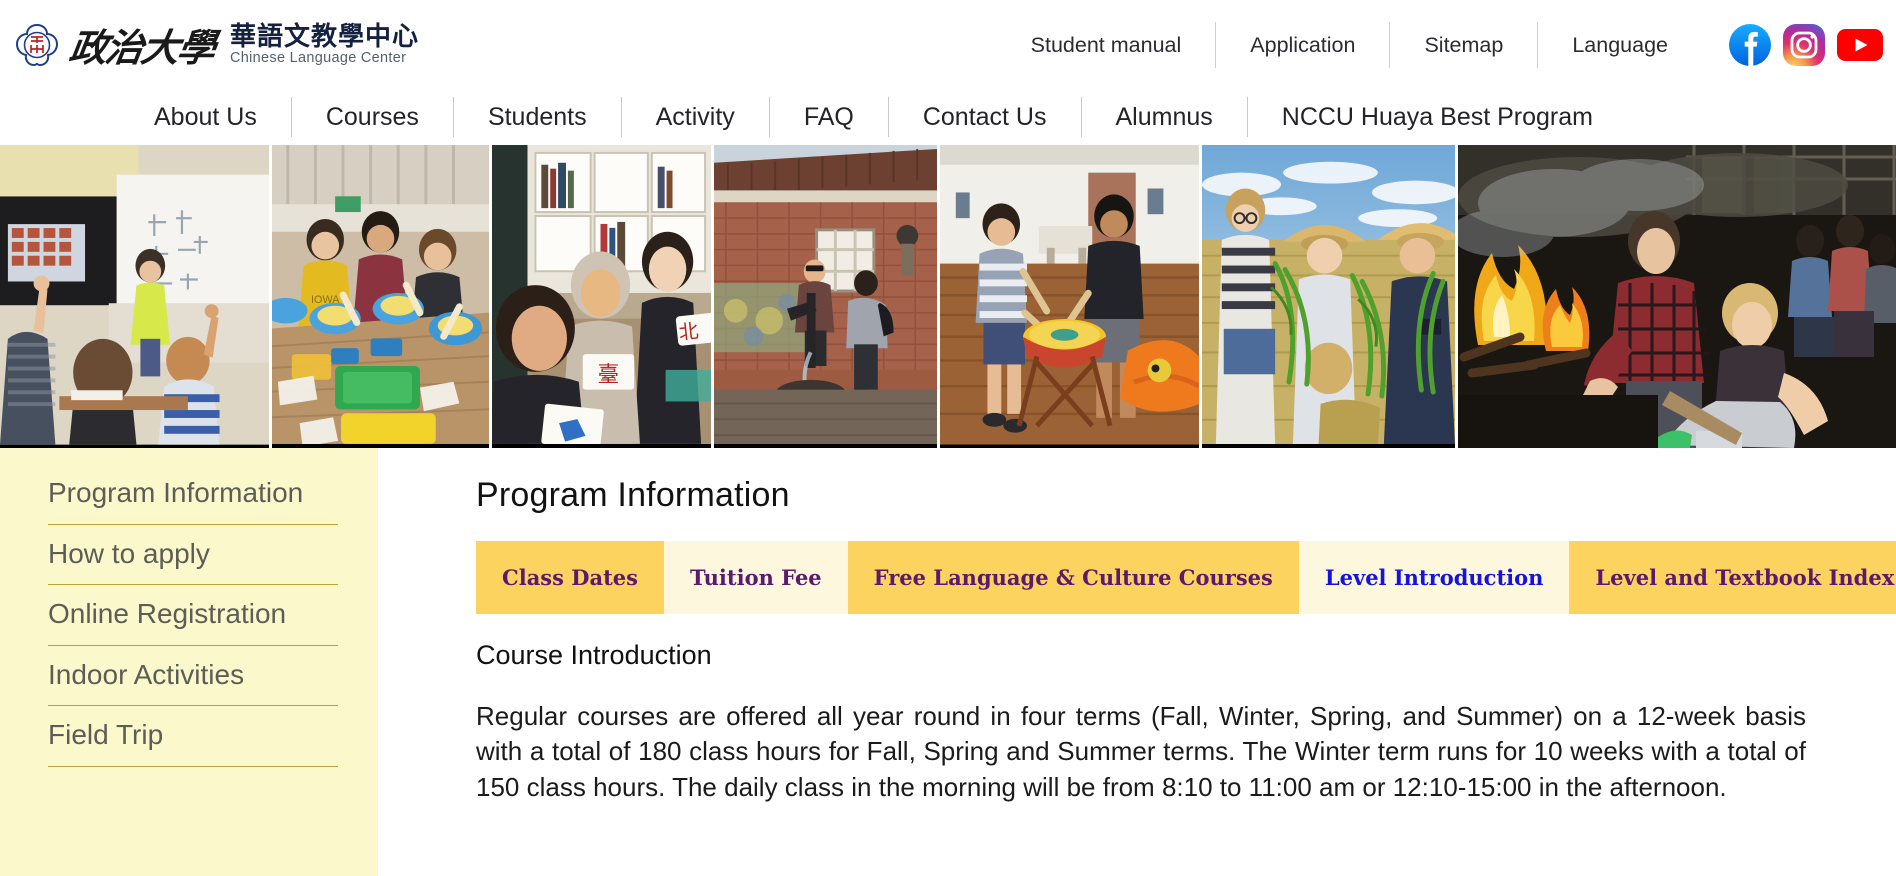  What do you see at coordinates (1859, 45) in the screenshot?
I see `youtube-icon` at bounding box center [1859, 45].